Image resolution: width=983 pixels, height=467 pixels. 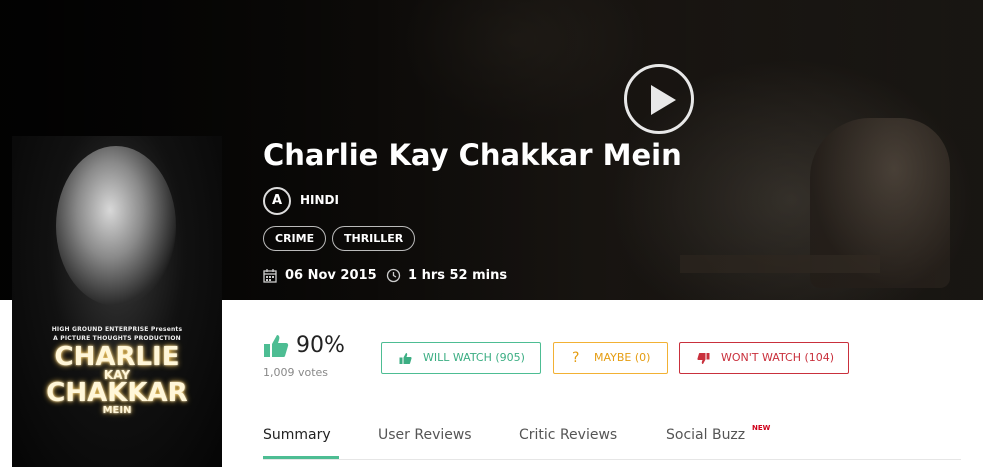 I want to click on tab-divider, so click(x=612, y=459).